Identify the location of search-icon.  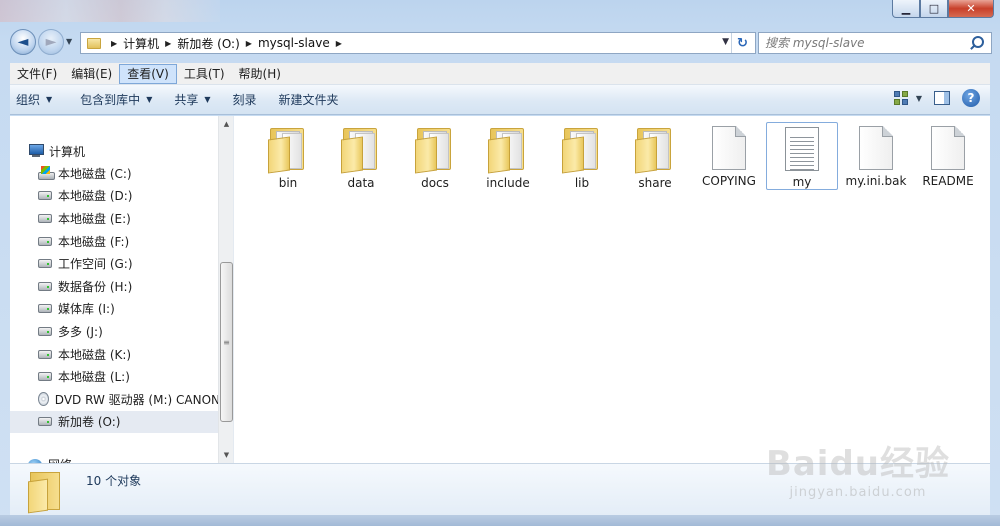
(978, 43).